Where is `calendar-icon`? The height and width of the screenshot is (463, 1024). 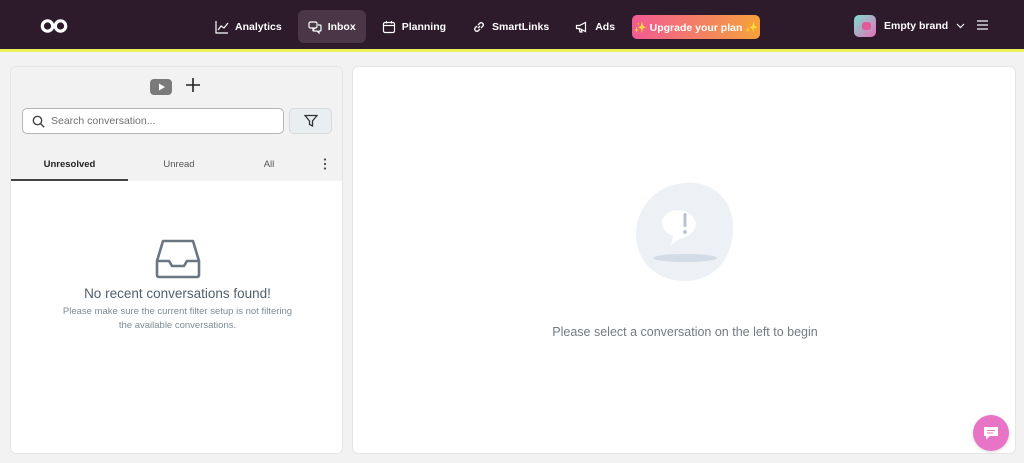
calendar-icon is located at coordinates (388, 26).